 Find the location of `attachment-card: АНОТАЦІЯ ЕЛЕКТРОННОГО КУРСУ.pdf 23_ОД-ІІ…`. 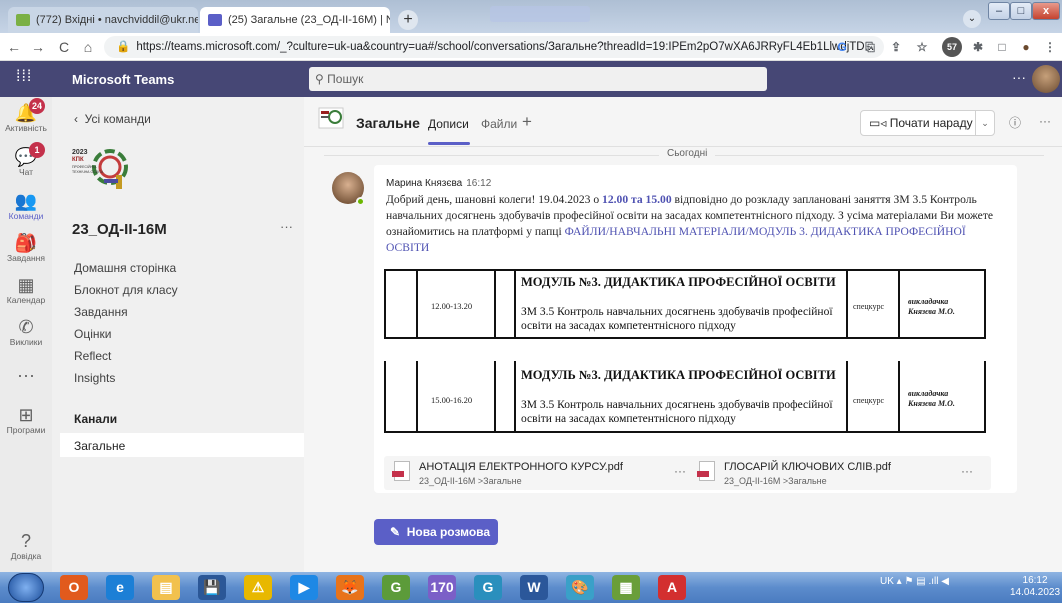

attachment-card: АНОТАЦІЯ ЕЛЕКТРОННОГО КУРСУ.pdf 23_ОД-ІІ… is located at coordinates (546, 473).